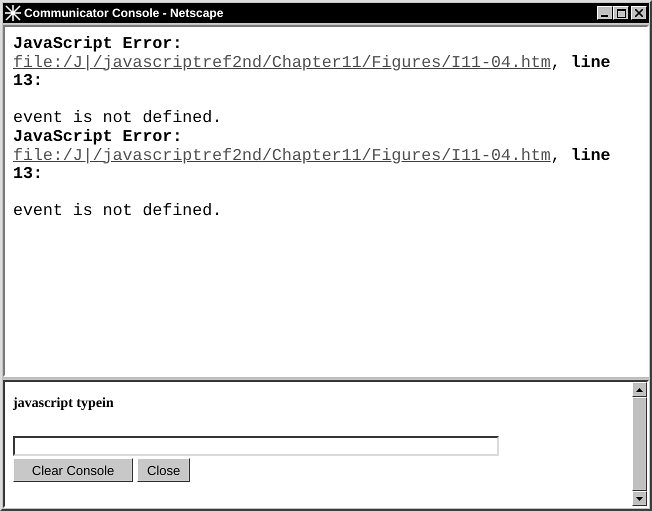  What do you see at coordinates (605, 13) in the screenshot?
I see `minimize-button` at bounding box center [605, 13].